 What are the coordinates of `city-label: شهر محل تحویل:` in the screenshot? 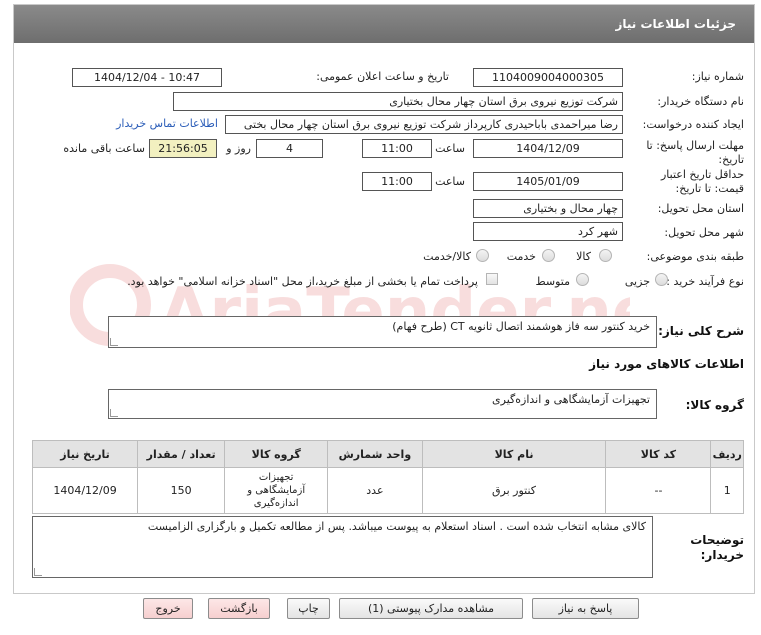 It's located at (704, 232).